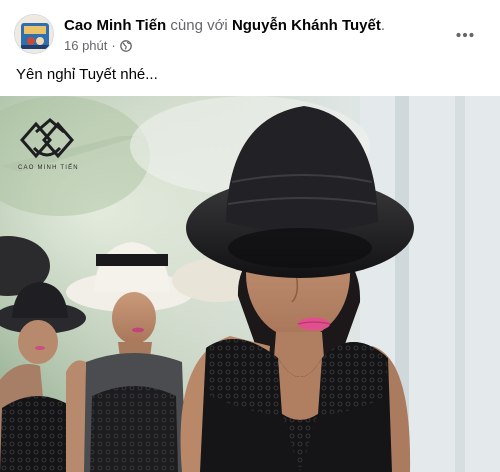 The image size is (500, 472). What do you see at coordinates (125, 46) in the screenshot?
I see `globe-icon` at bounding box center [125, 46].